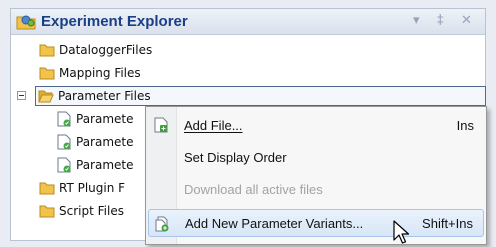 The width and height of the screenshot is (496, 247). Describe the element at coordinates (104, 96) in the screenshot. I see `tree-item-label: Parameter Files` at that location.